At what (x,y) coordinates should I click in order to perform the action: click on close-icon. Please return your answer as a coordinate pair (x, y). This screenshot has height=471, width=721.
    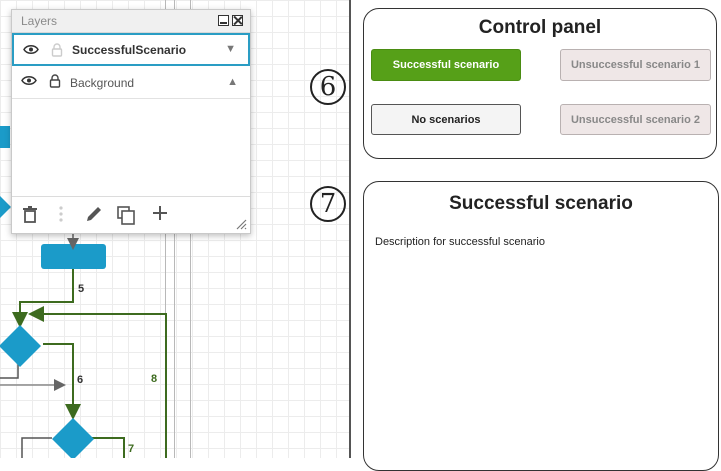
    Looking at the image, I should click on (237, 20).